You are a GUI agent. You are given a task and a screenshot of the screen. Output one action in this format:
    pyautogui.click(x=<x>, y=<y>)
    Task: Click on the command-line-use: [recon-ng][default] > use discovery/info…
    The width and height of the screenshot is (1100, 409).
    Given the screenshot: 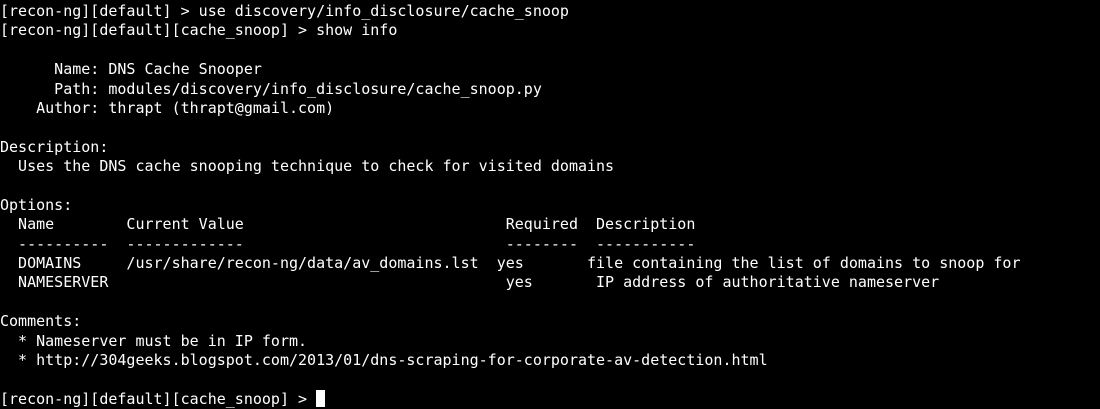 What is the action you would take?
    pyautogui.click(x=284, y=11)
    